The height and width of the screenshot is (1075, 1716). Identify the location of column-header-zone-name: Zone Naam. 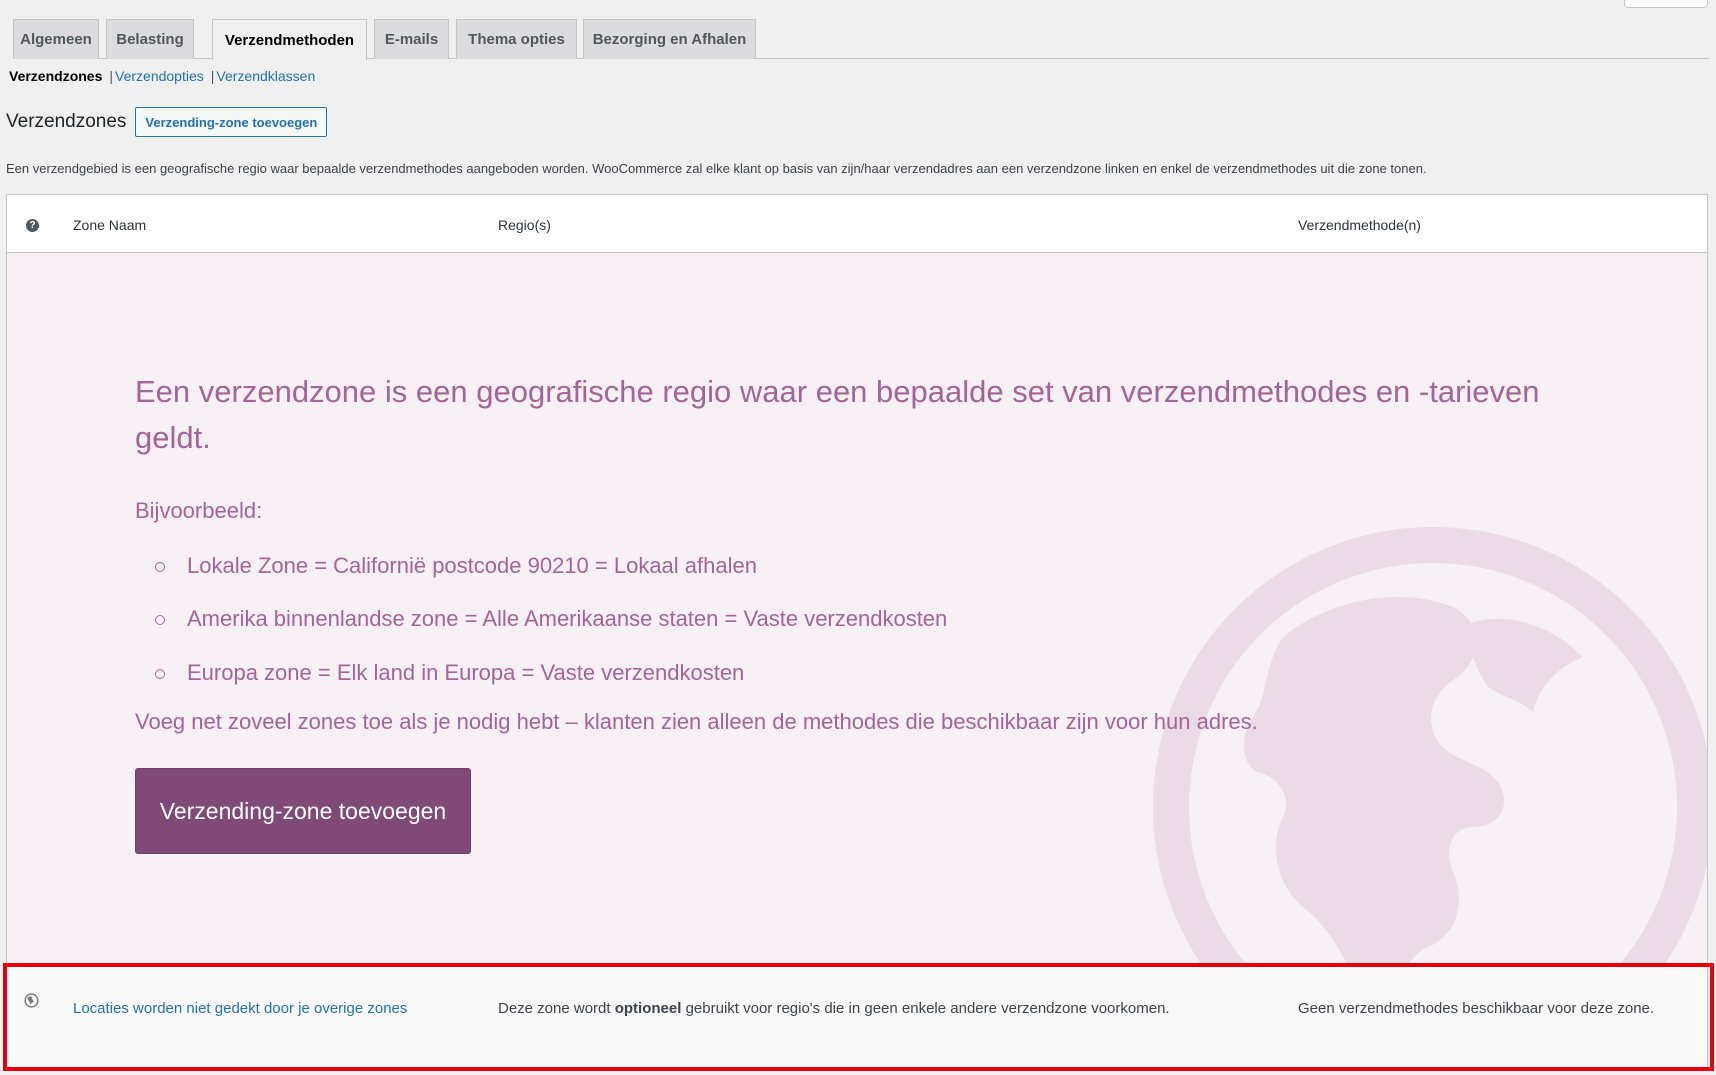
(110, 225).